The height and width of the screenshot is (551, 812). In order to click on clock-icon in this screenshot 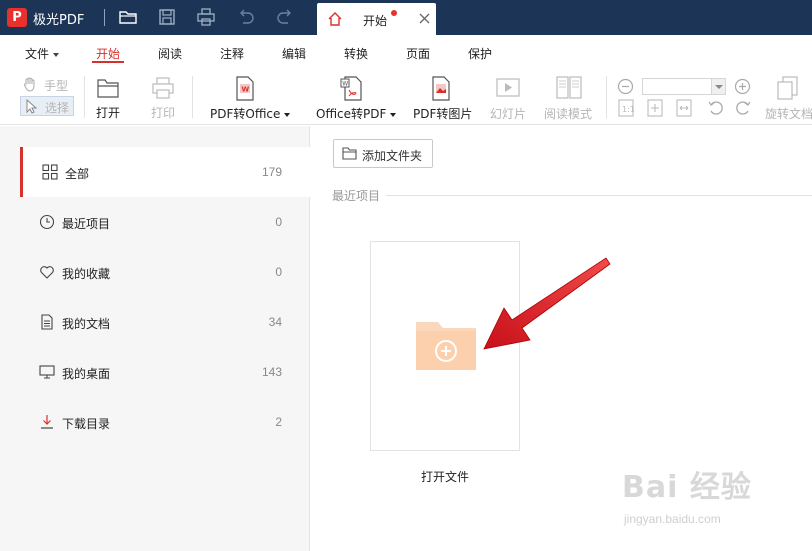, I will do `click(47, 222)`.